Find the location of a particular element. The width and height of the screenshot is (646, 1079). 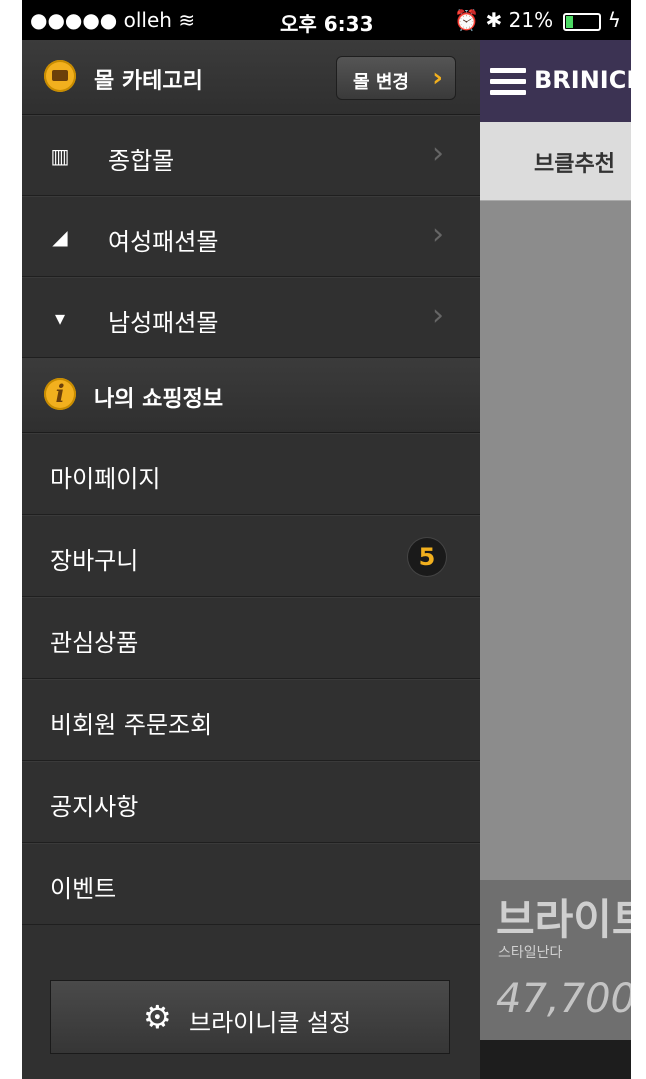

charging-icon: ϟ is located at coordinates (614, 20).